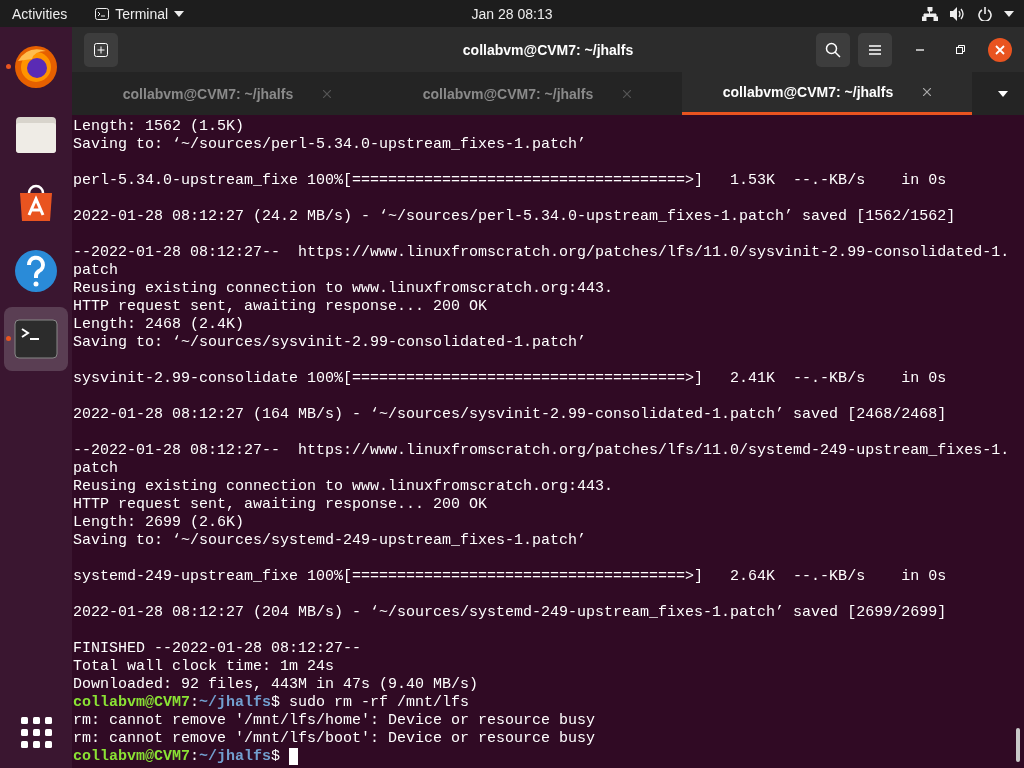  Describe the element at coordinates (958, 13) in the screenshot. I see `volume-icon` at that location.